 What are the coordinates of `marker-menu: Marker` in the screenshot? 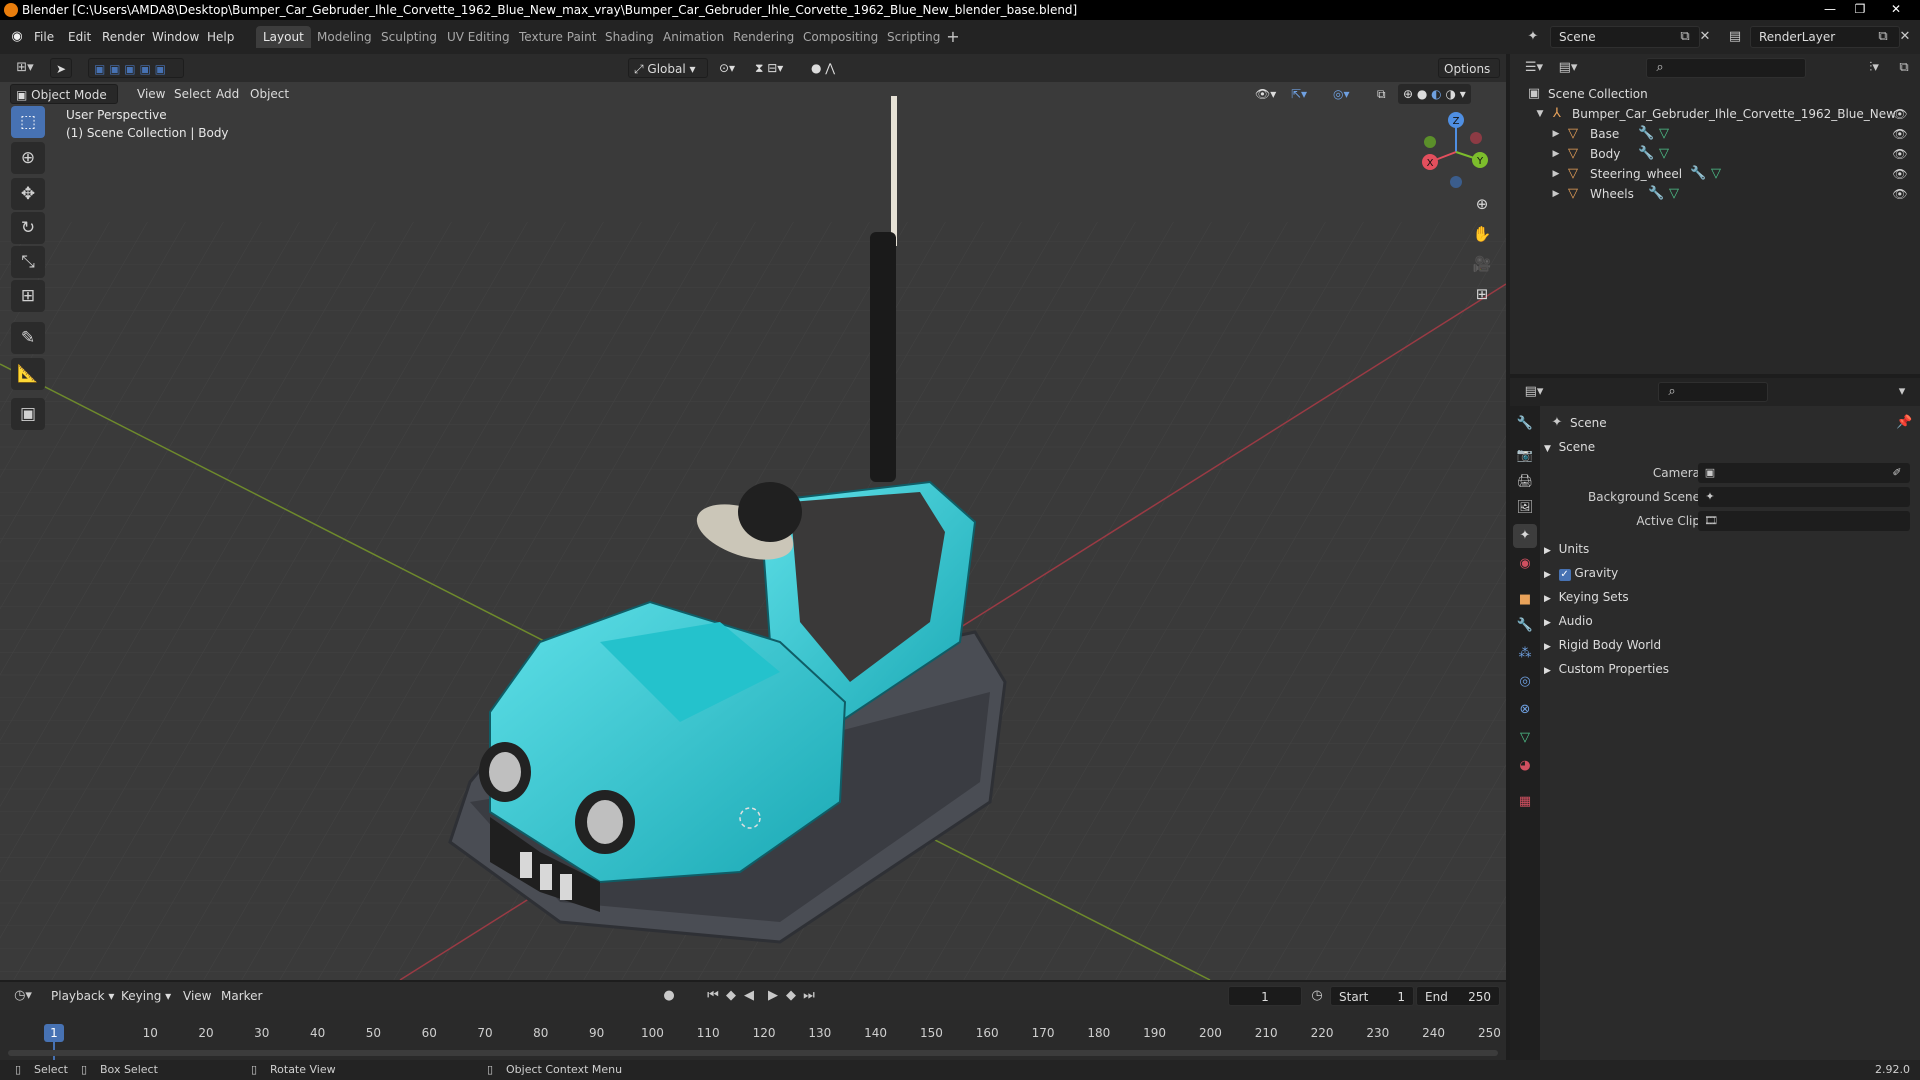 It's located at (241, 996).